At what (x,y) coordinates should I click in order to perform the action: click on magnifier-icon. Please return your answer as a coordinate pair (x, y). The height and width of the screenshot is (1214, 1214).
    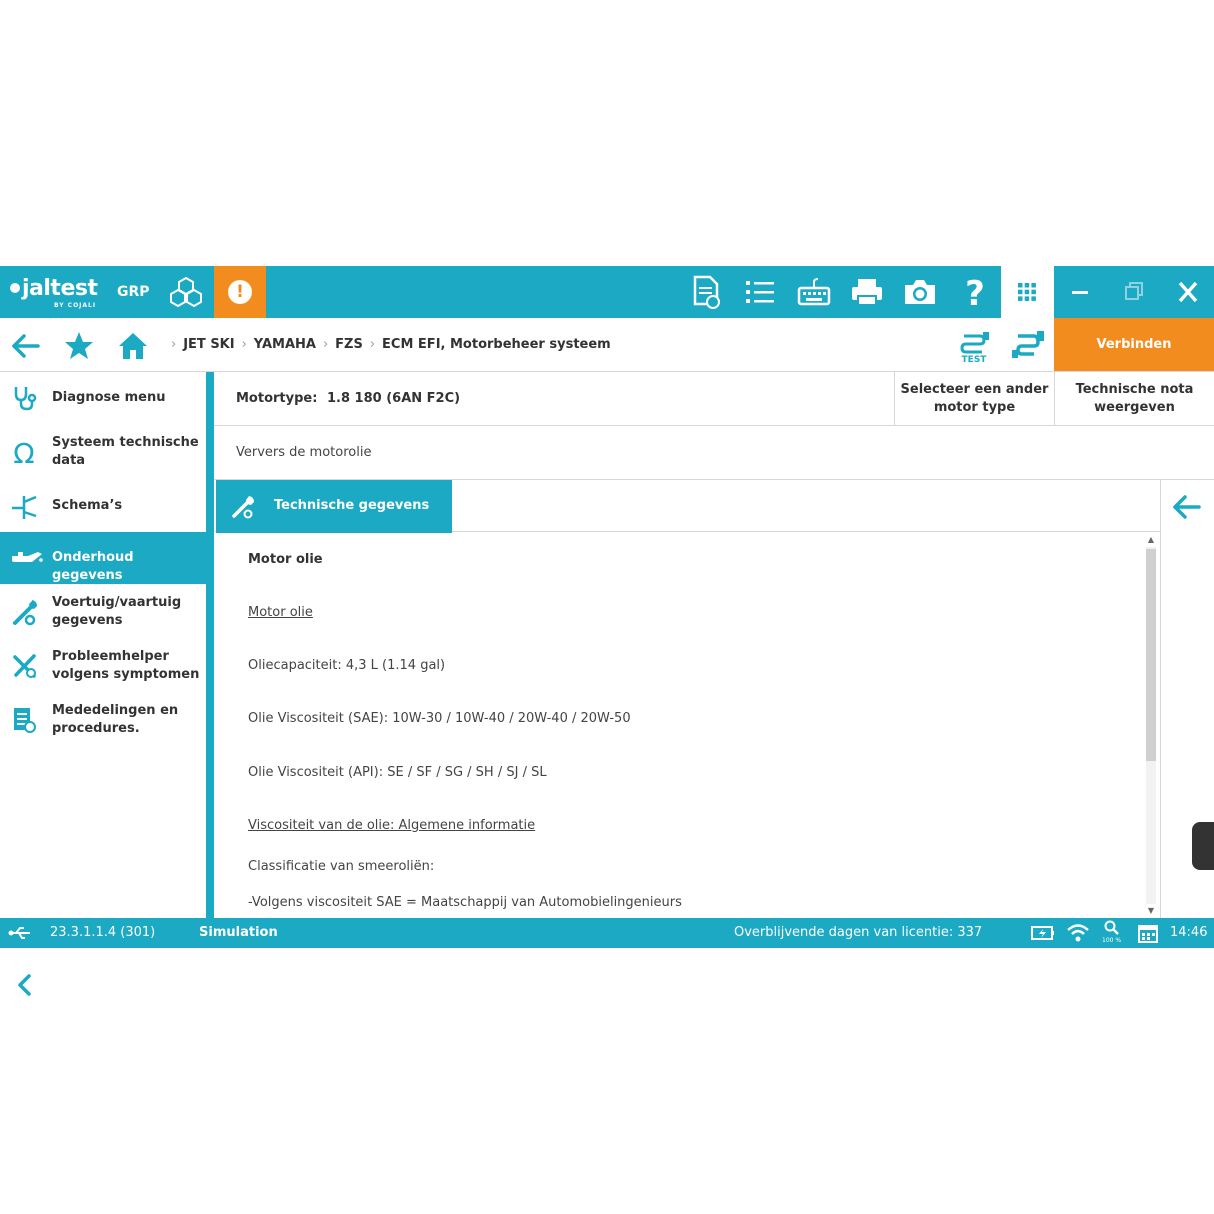
    Looking at the image, I should click on (1111, 927).